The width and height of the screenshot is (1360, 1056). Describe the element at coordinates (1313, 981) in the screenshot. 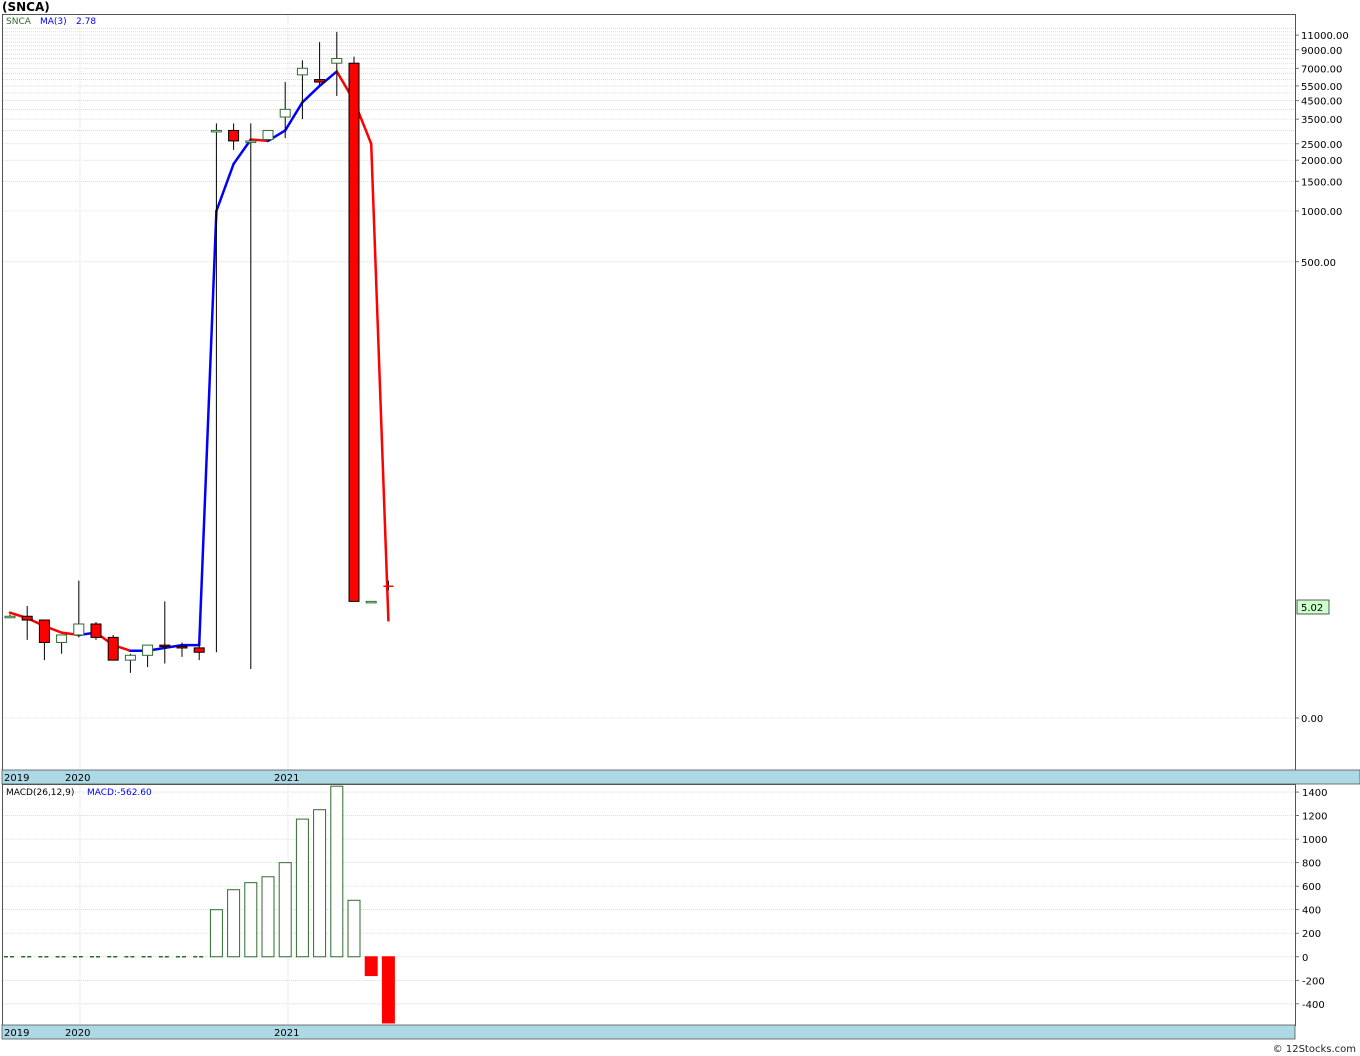

I see `macd-y-tick-label: -200` at that location.